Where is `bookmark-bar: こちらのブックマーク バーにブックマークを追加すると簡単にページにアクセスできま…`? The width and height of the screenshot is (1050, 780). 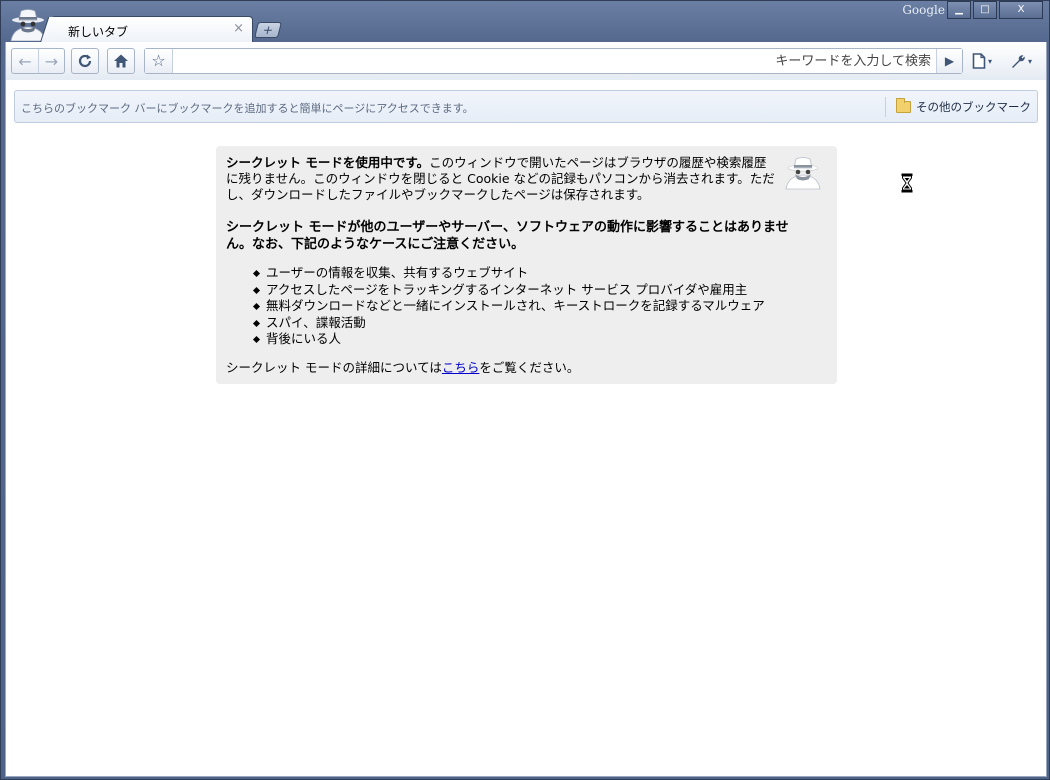
bookmark-bar: こちらのブックマーク バーにブックマークを追加すると簡単にページにアクセスできま… is located at coordinates (526, 105).